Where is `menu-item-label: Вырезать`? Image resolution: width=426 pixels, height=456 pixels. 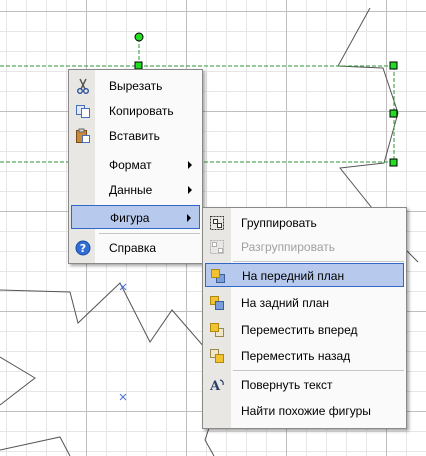
menu-item-label: Вырезать is located at coordinates (136, 86).